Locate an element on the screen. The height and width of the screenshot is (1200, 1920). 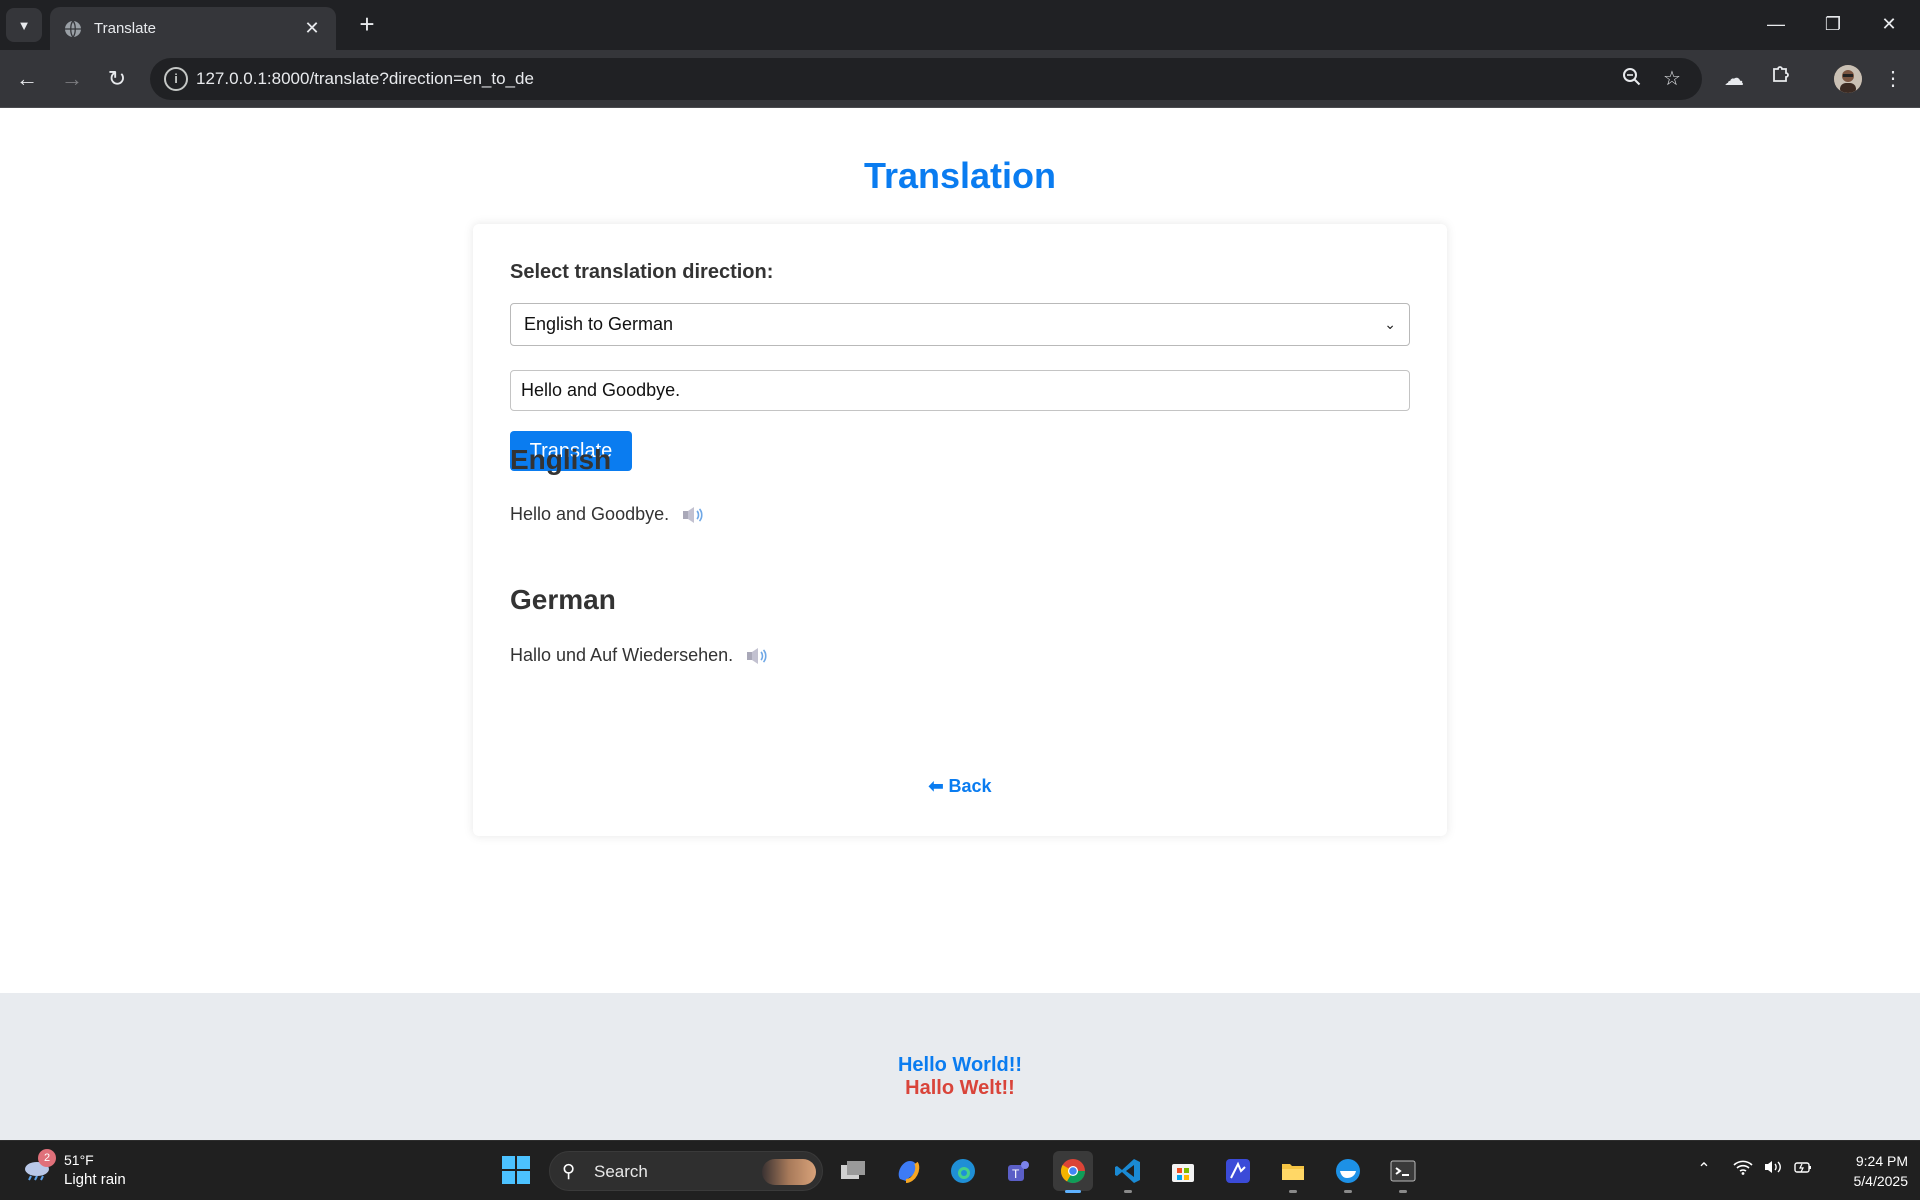
tab-title: Translate is located at coordinates (125, 28).